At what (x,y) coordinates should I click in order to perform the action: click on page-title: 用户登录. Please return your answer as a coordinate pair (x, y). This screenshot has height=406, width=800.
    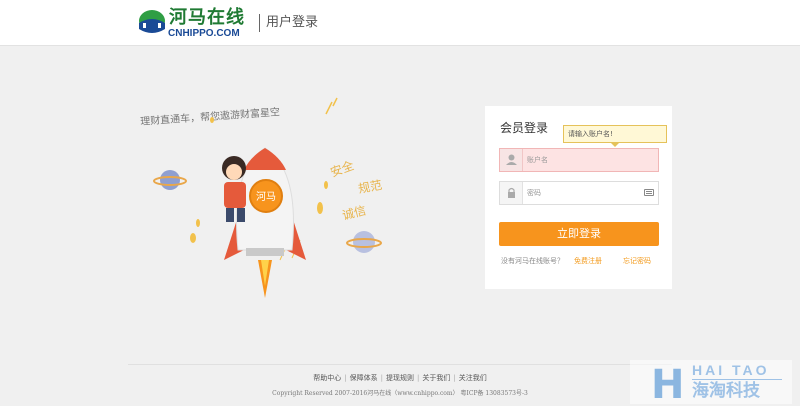
    Looking at the image, I should click on (292, 22).